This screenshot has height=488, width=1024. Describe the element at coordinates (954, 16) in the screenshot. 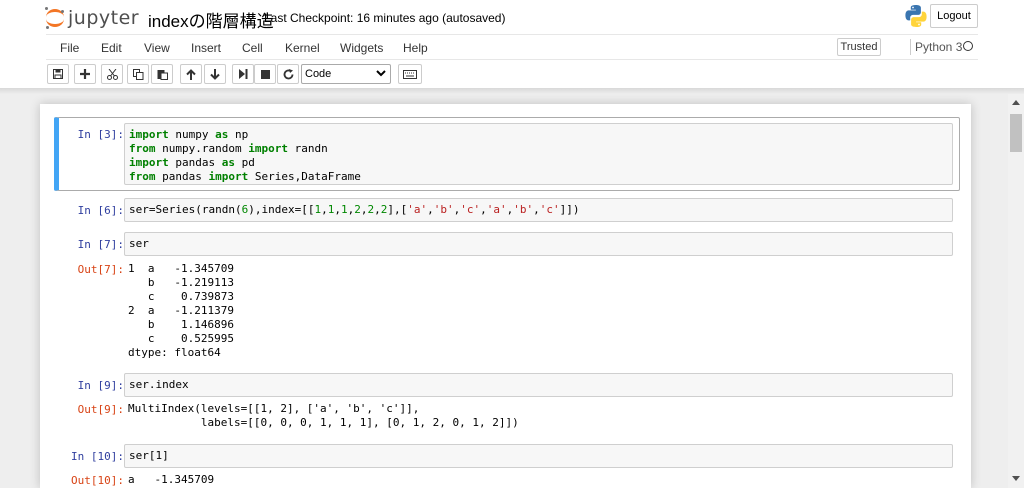

I see `logout-button: Logout` at that location.